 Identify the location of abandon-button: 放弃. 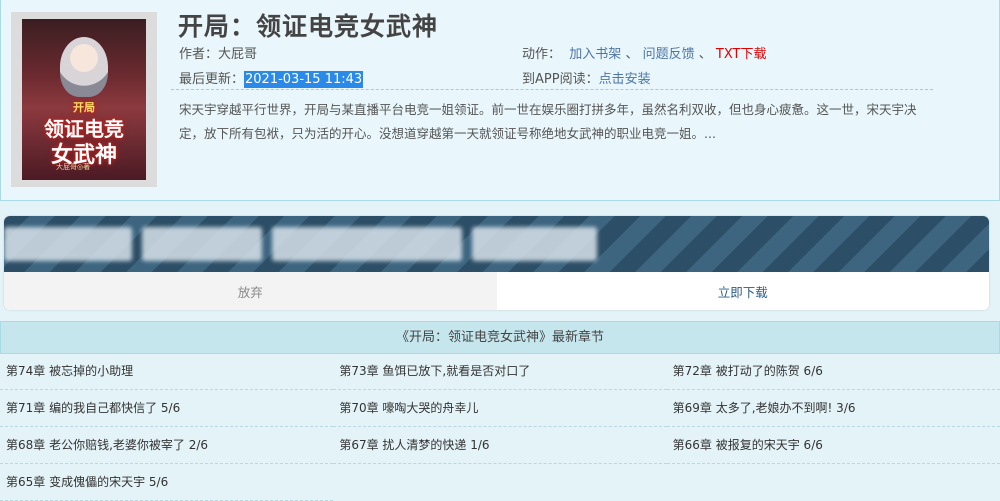
(250, 291).